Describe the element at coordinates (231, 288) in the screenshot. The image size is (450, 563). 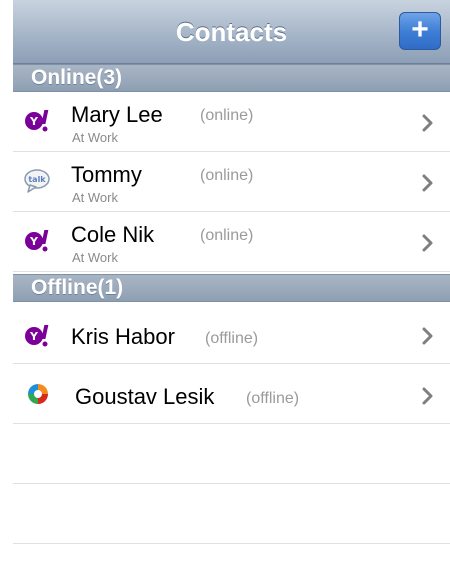
I see `section-header-offline: Offline(1)` at that location.